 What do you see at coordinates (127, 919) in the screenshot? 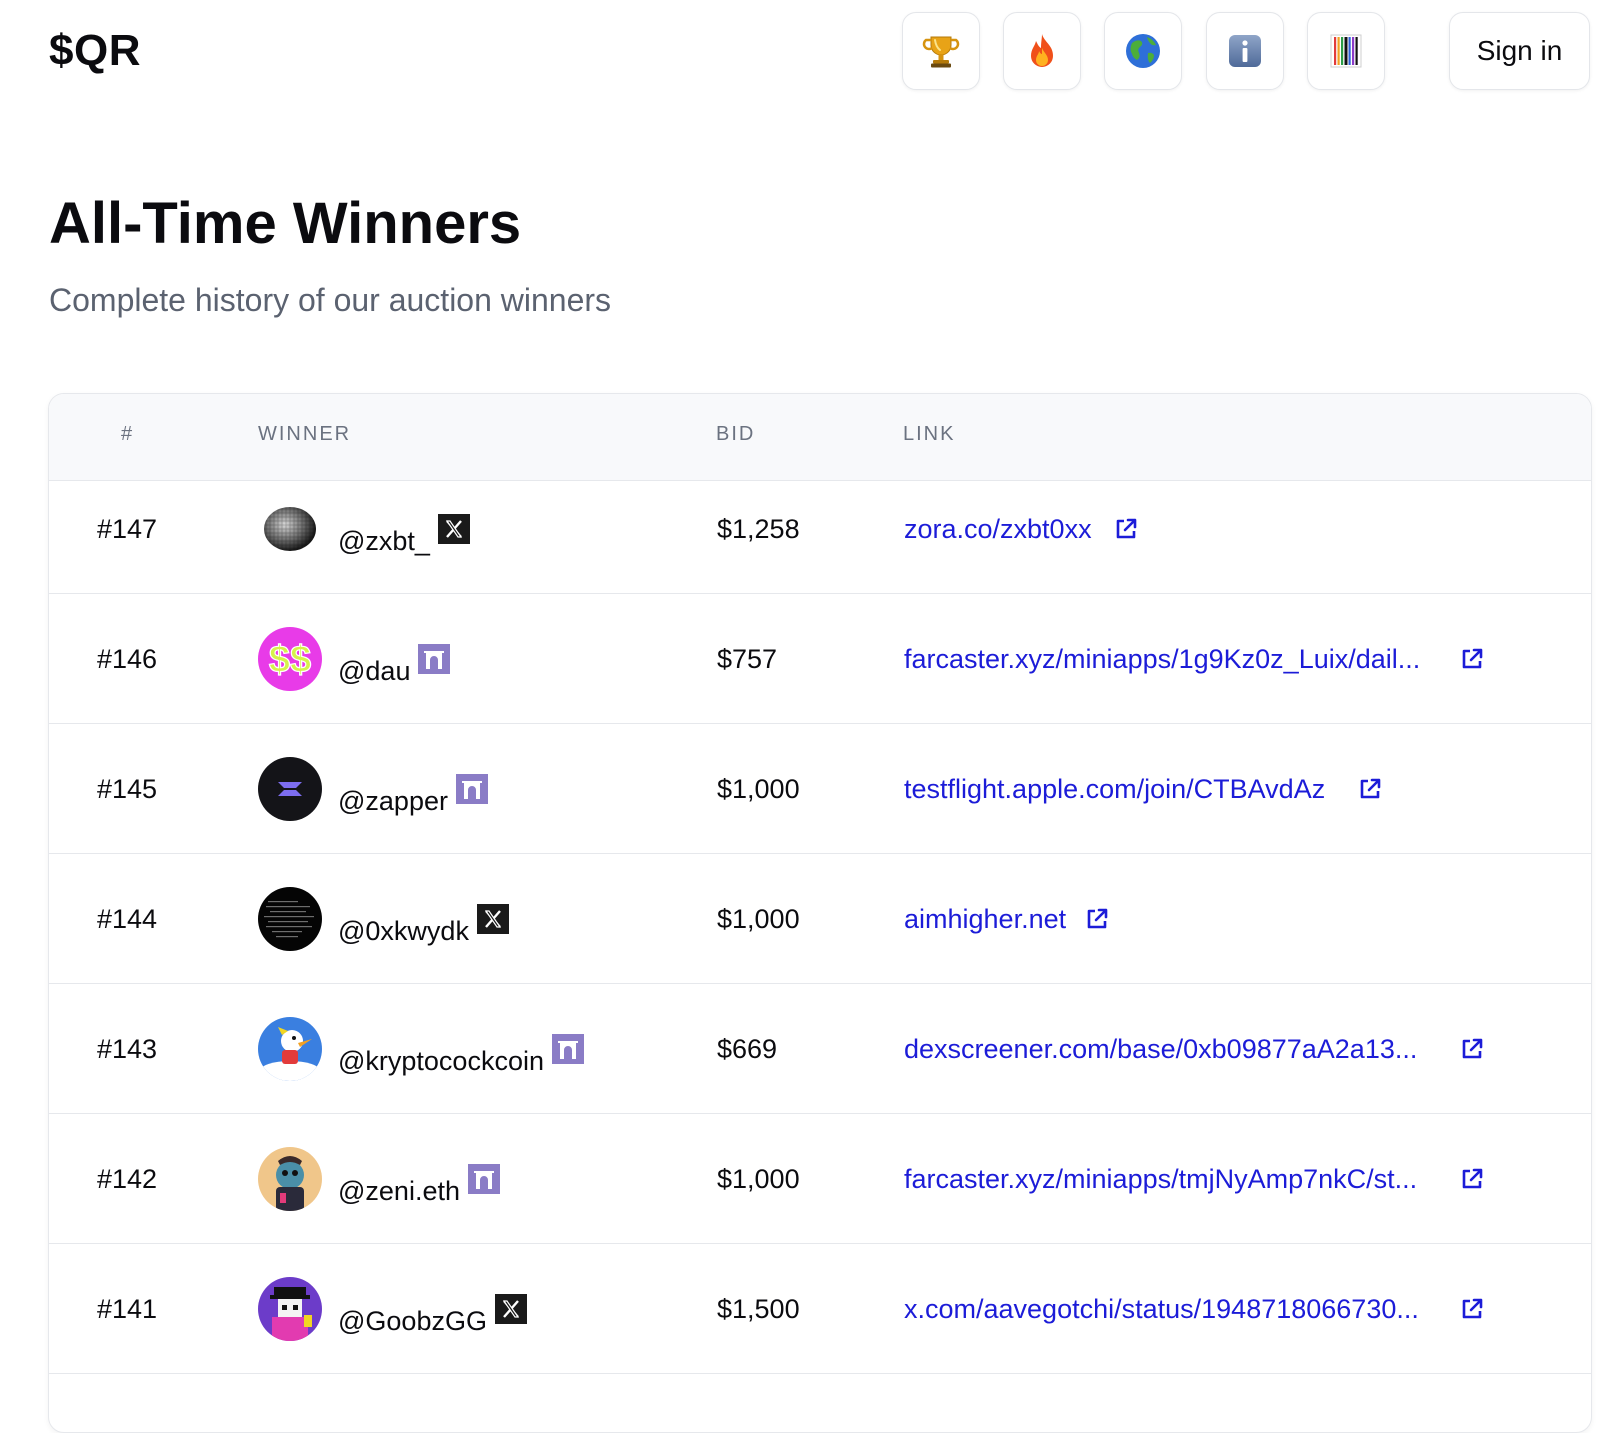
I see `rank-cell: #144` at bounding box center [127, 919].